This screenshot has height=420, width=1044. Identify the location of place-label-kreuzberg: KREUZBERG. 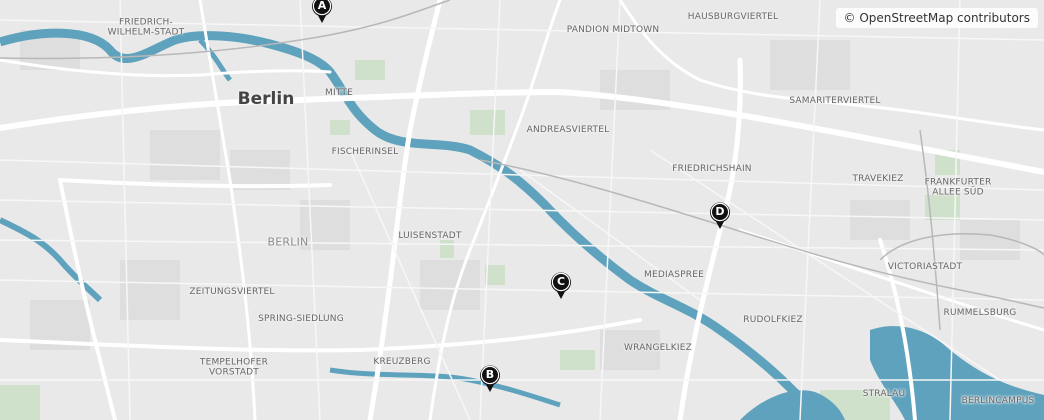
(402, 361).